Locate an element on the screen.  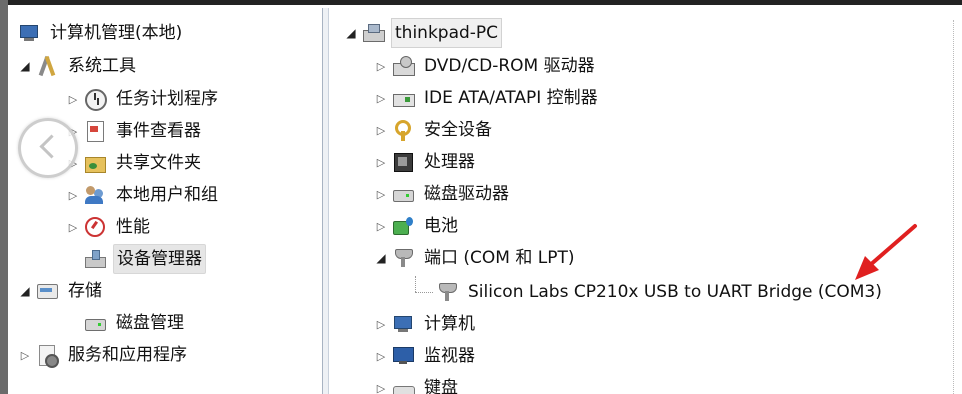
device-category-label: 处理器 is located at coordinates (449, 162).